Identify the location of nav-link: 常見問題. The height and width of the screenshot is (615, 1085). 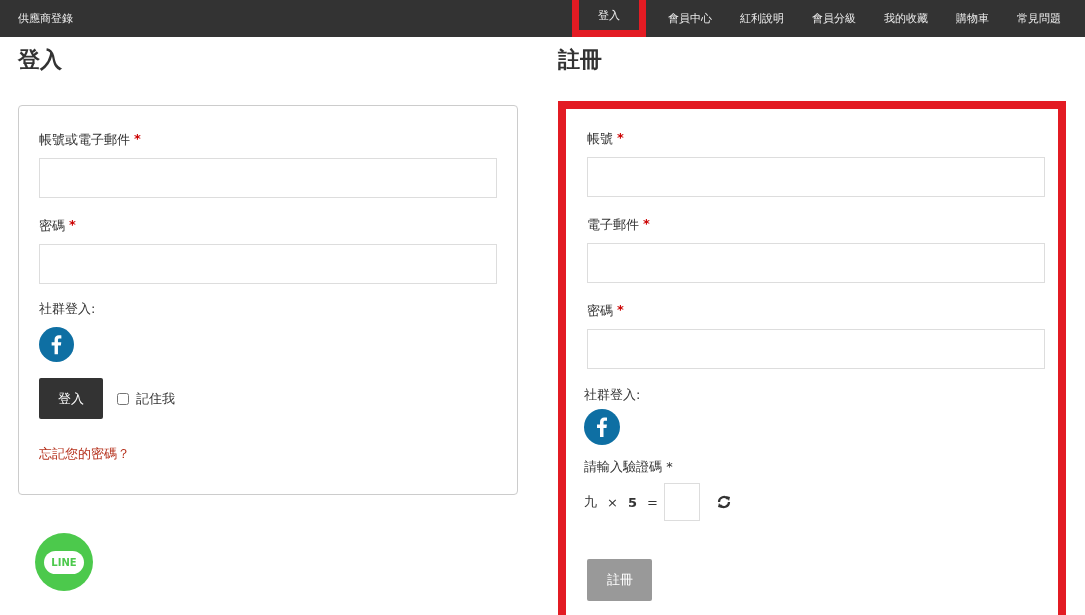
(1039, 18).